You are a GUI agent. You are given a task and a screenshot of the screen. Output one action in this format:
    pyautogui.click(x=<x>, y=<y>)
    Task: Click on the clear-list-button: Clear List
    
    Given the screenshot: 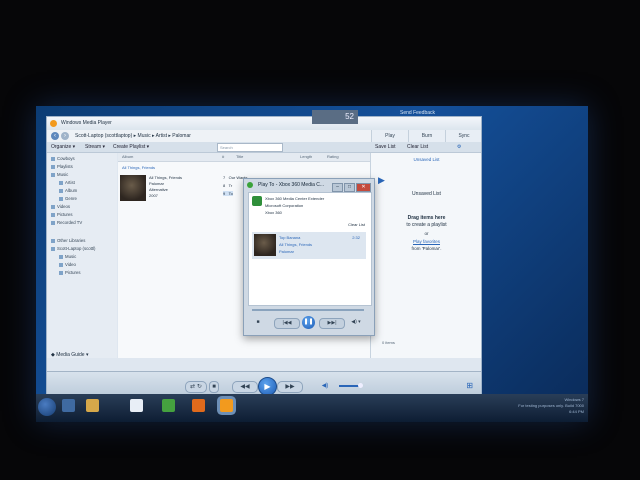 What is the action you would take?
    pyautogui.click(x=417, y=147)
    